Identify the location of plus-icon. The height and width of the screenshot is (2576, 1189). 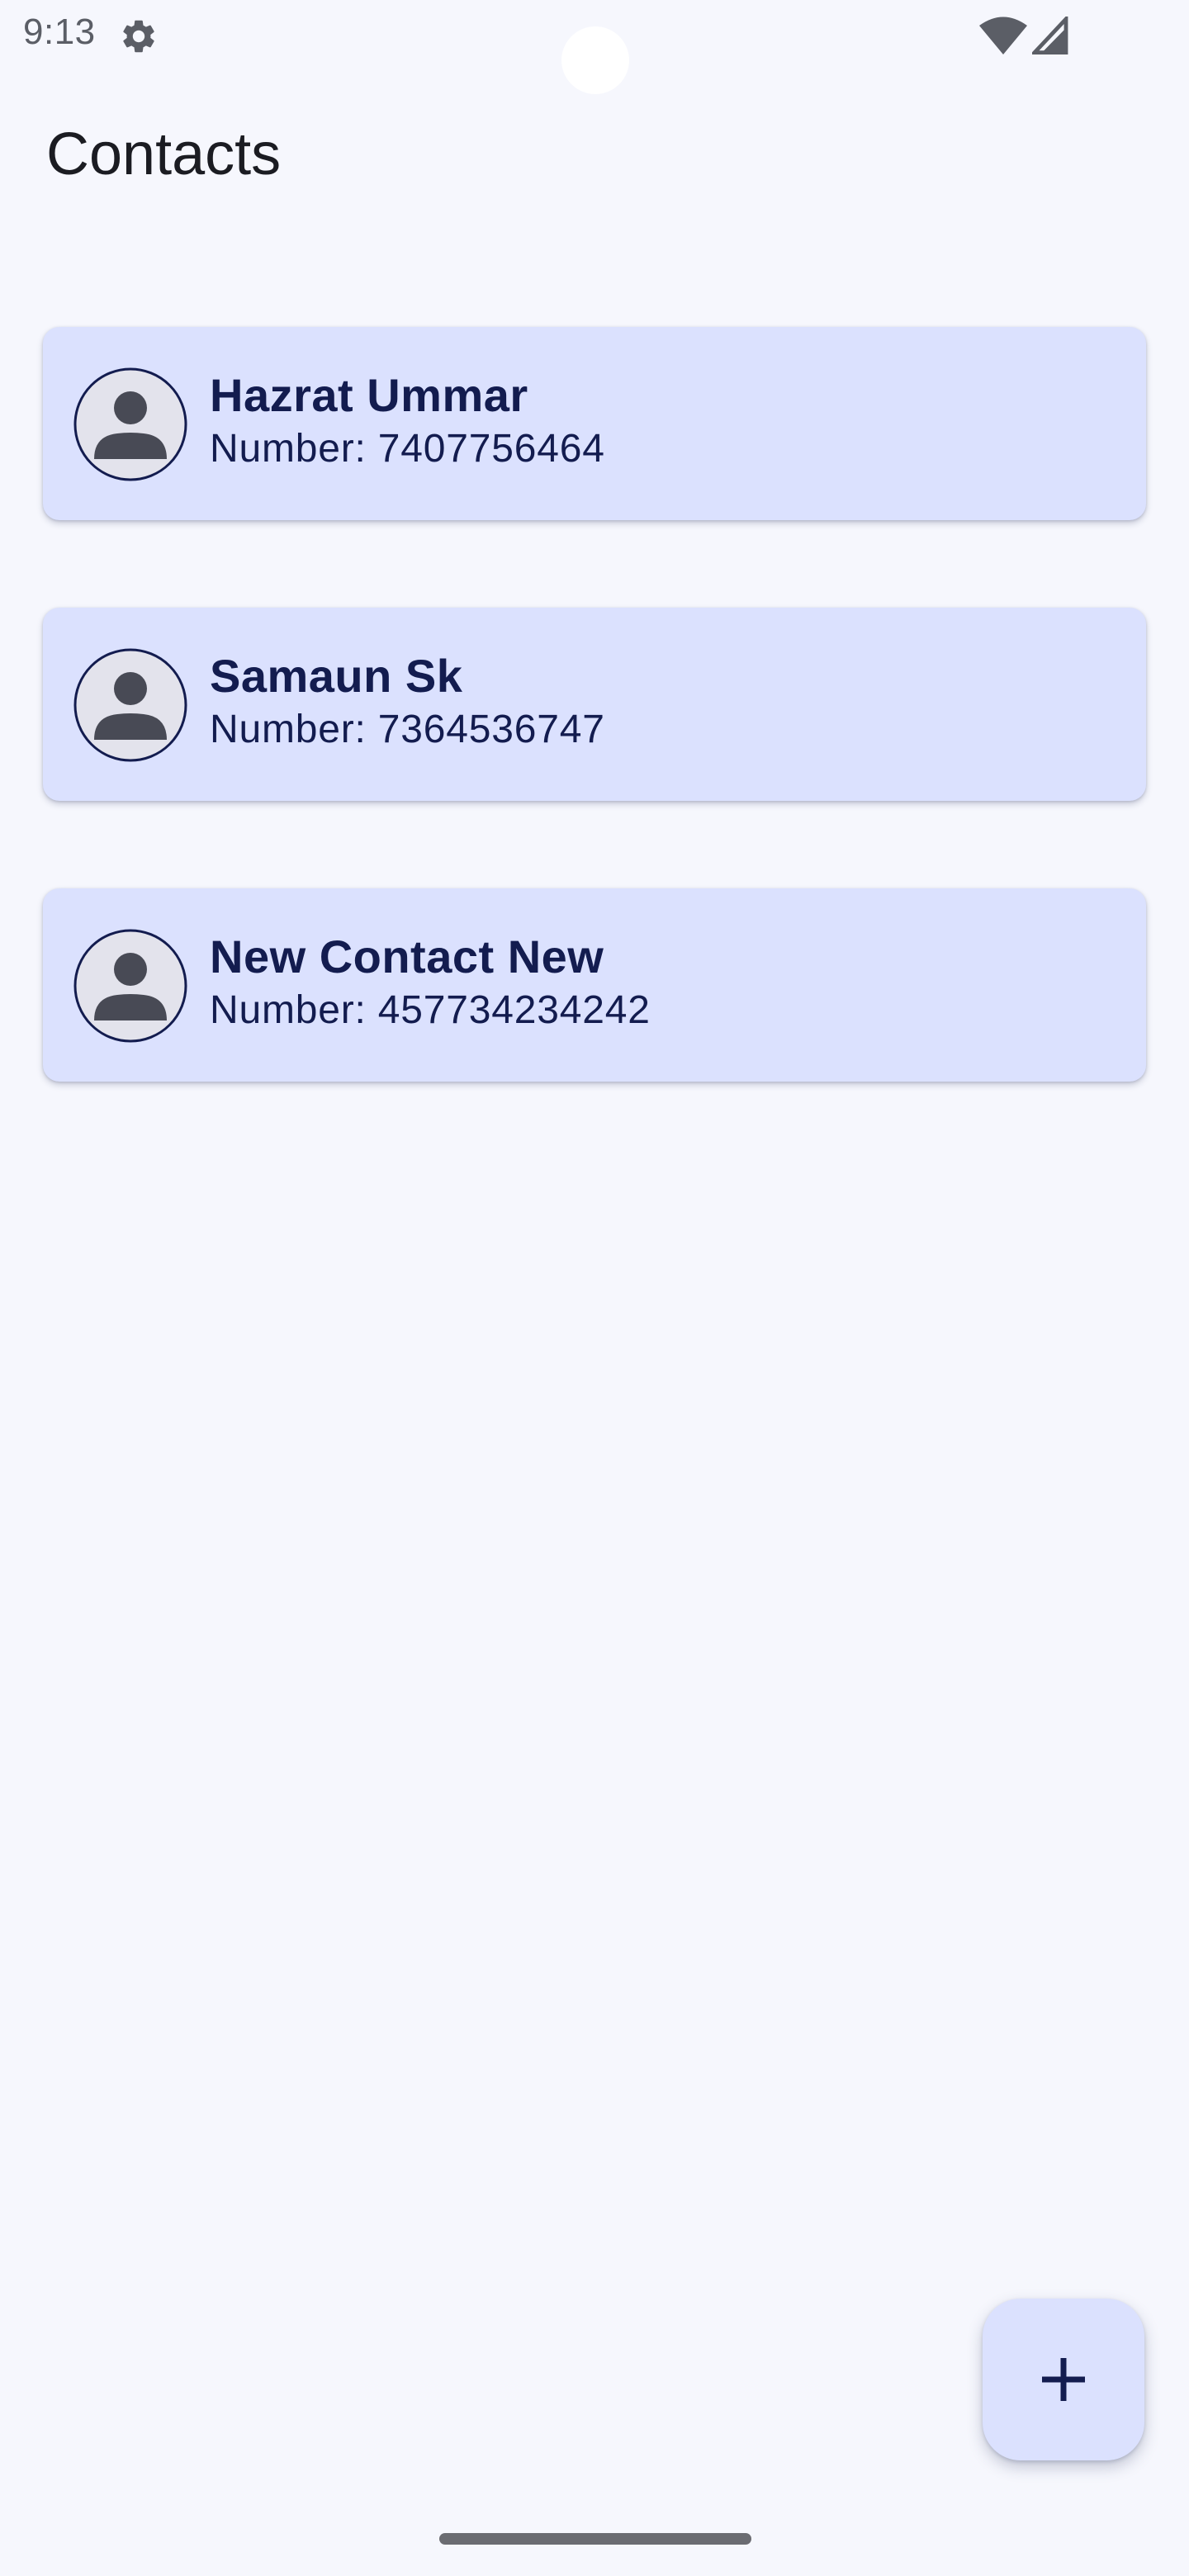
(1063, 2379).